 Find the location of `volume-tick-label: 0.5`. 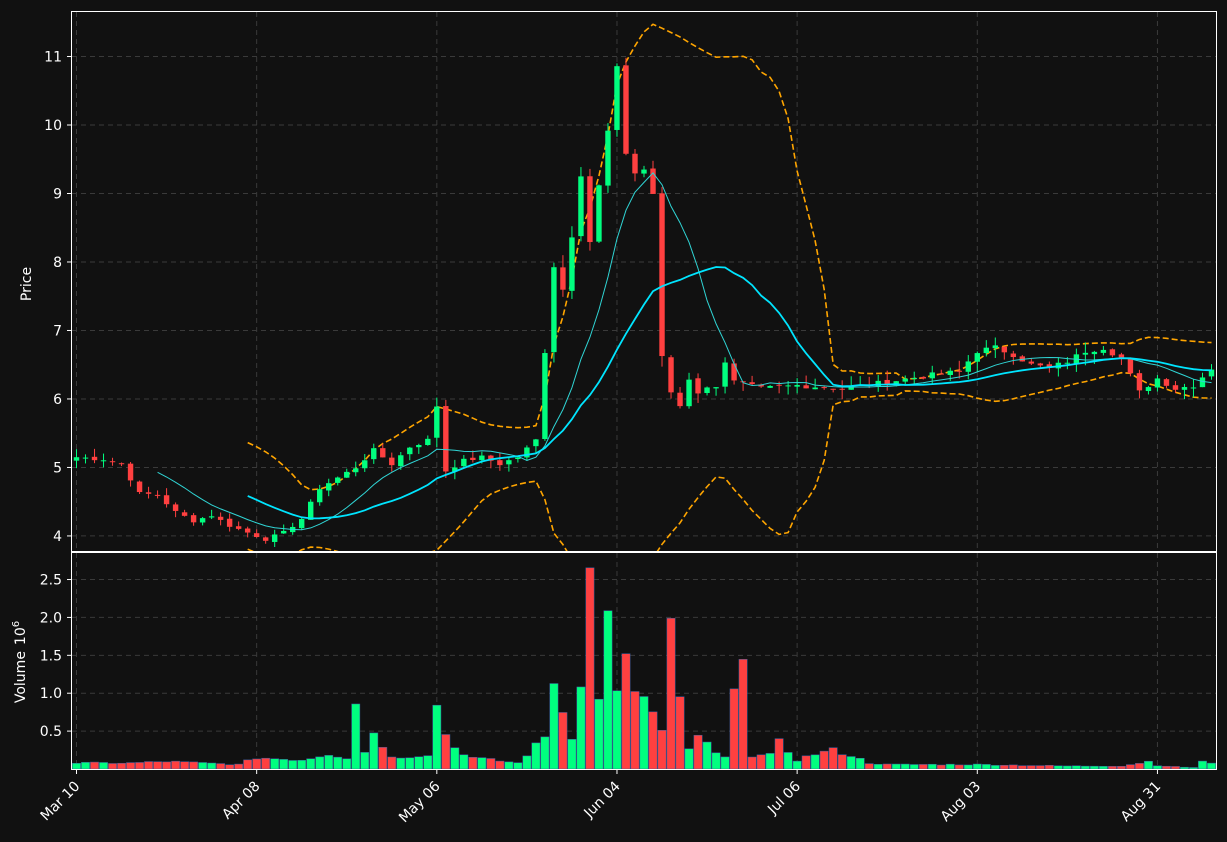

volume-tick-label: 0.5 is located at coordinates (51, 732).